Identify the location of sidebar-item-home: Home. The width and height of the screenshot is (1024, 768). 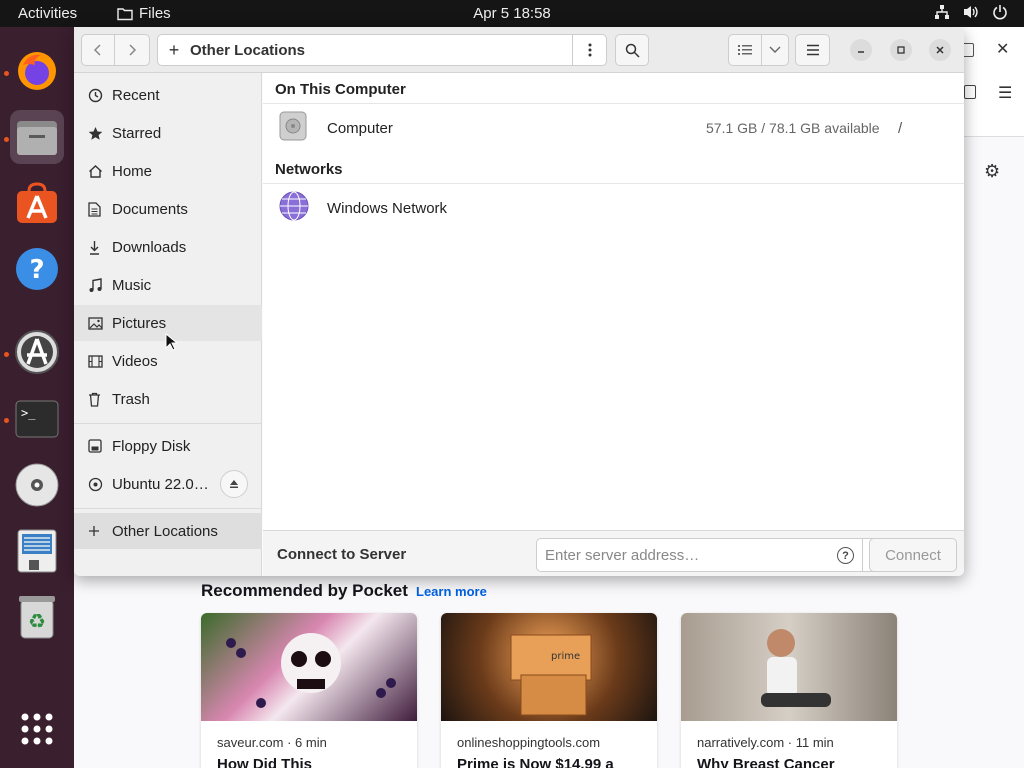
(168, 171).